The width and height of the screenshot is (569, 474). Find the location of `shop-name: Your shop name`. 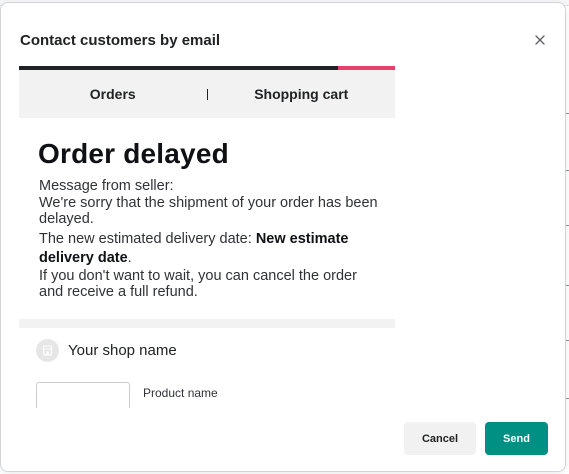

shop-name: Your shop name is located at coordinates (122, 350).